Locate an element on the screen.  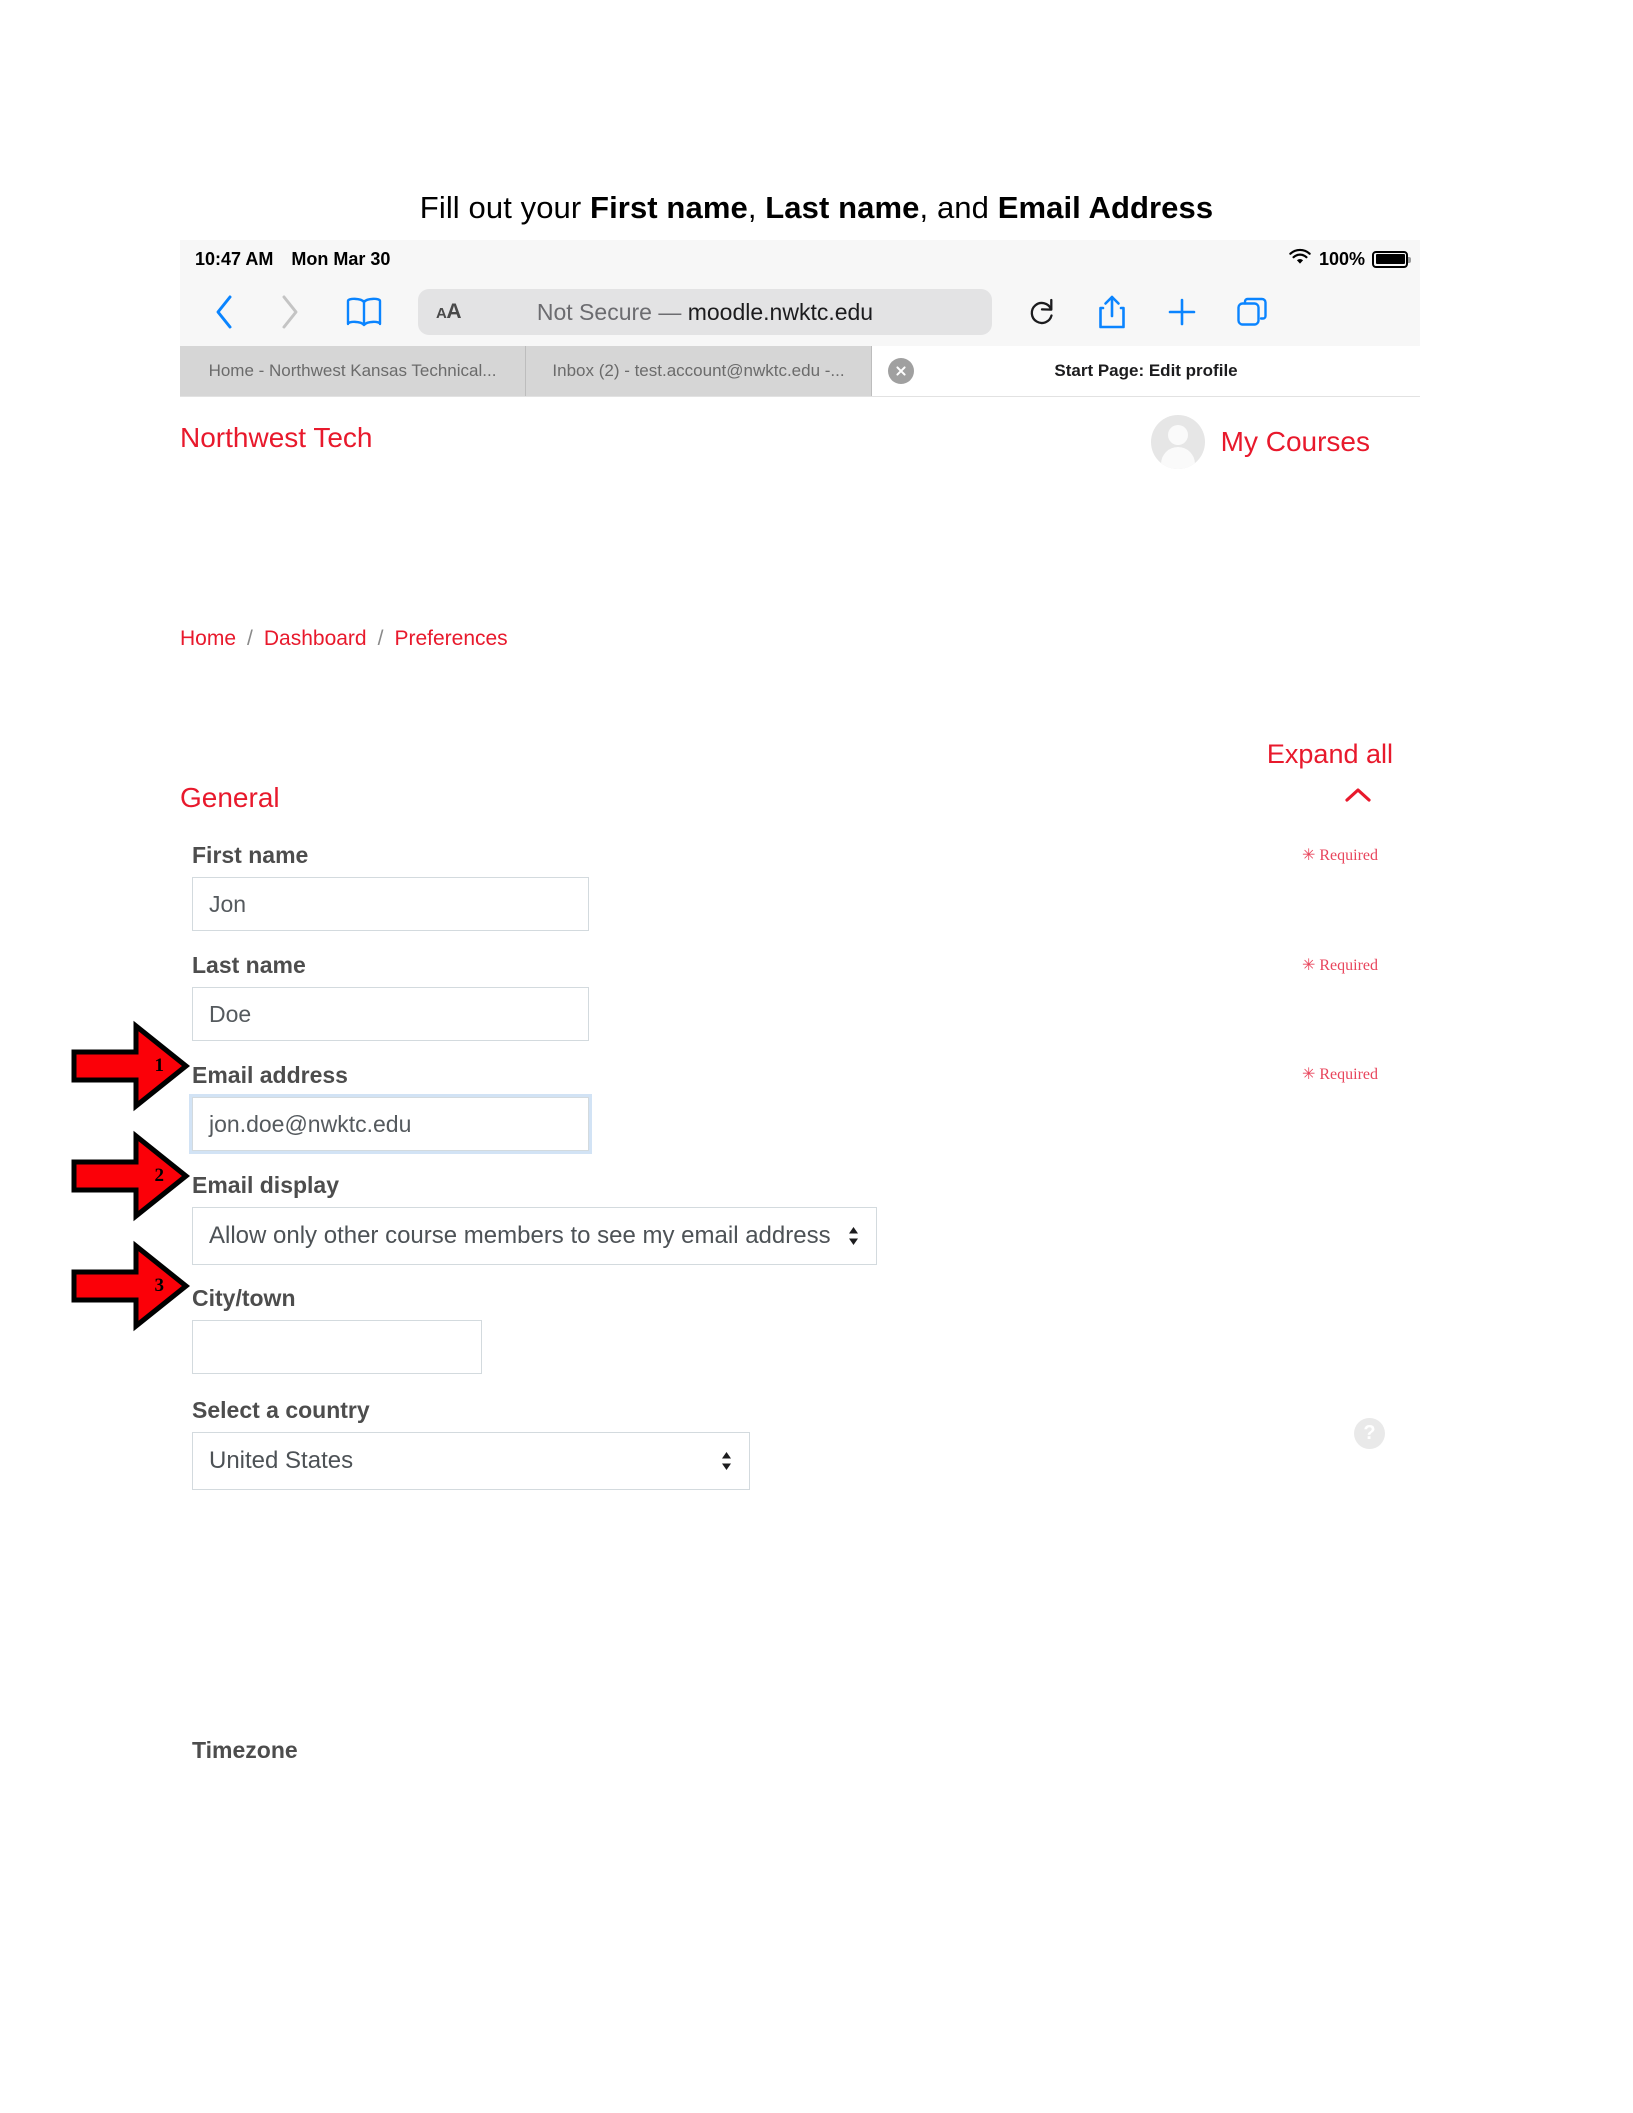
general-section-title: General is located at coordinates (230, 797).